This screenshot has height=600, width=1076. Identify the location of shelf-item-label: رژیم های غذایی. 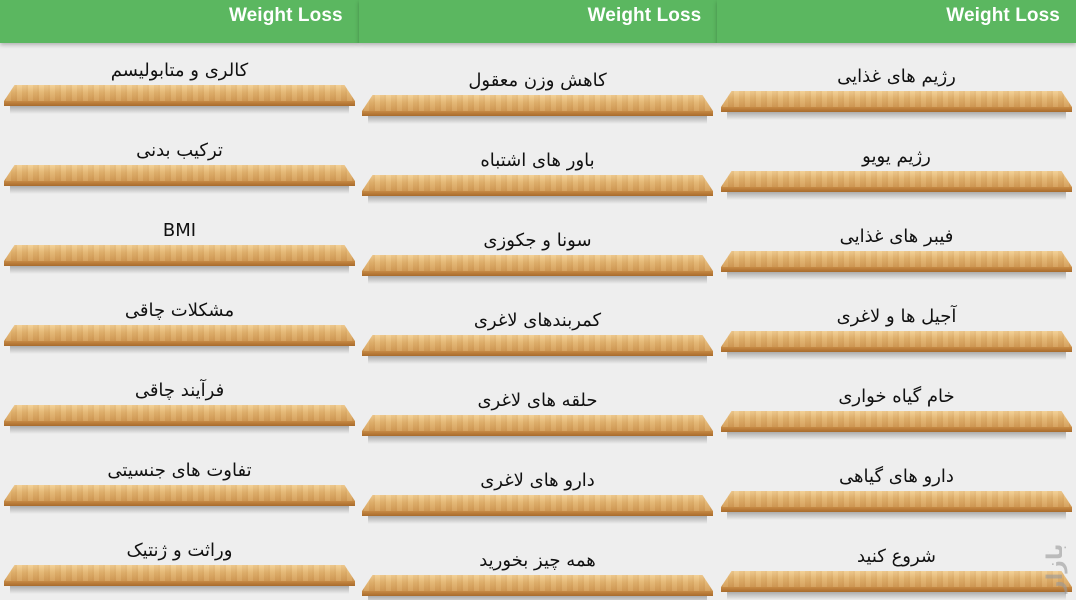
(896, 76).